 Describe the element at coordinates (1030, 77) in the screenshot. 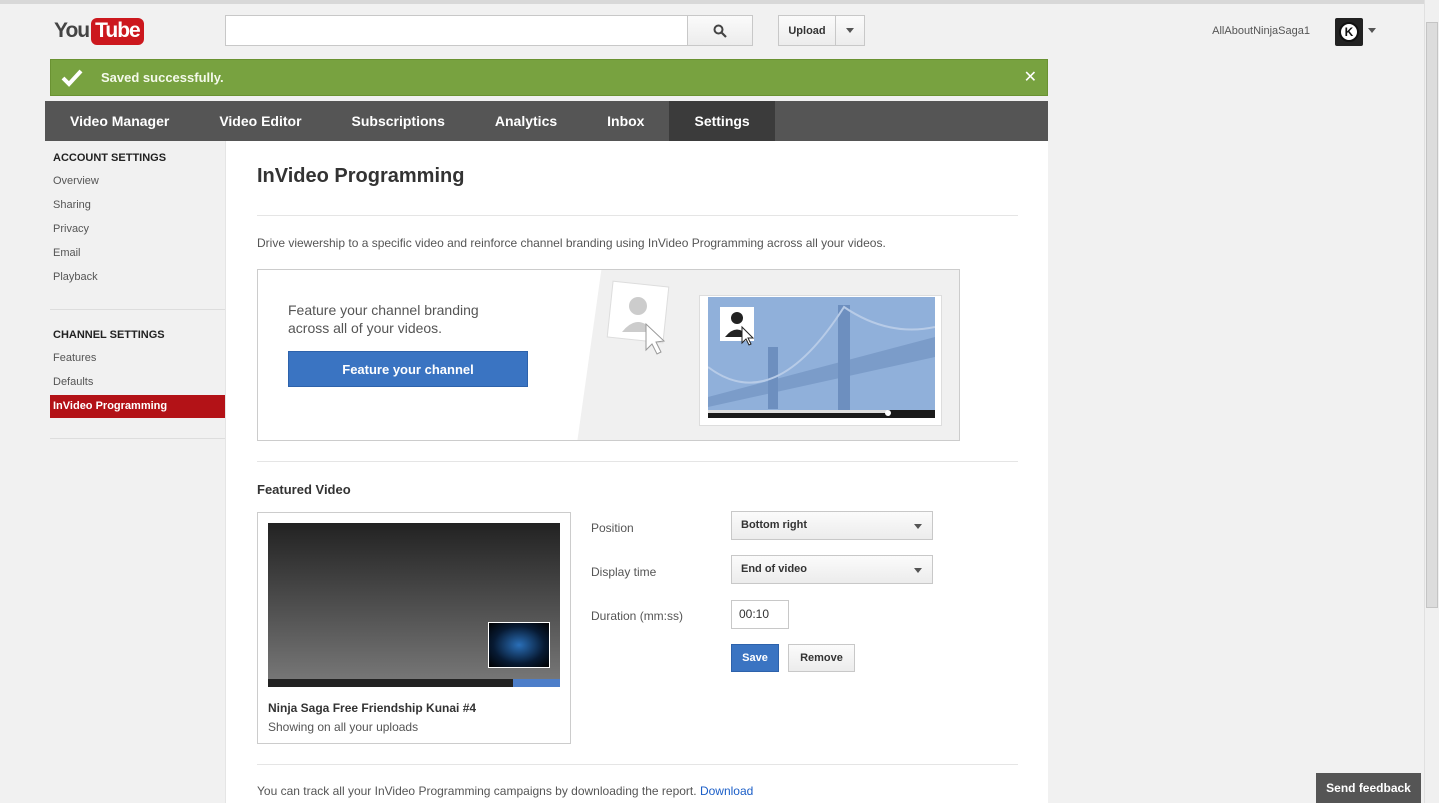

I see `close-icon: ✕` at that location.